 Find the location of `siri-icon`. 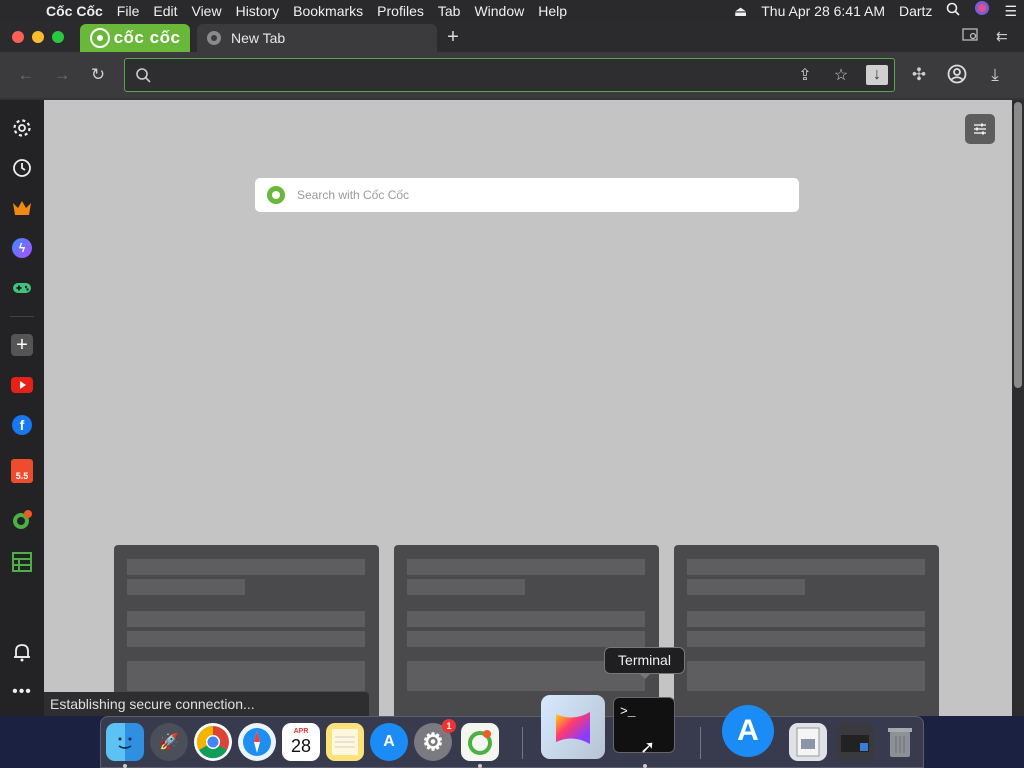

siri-icon is located at coordinates (982, 11).